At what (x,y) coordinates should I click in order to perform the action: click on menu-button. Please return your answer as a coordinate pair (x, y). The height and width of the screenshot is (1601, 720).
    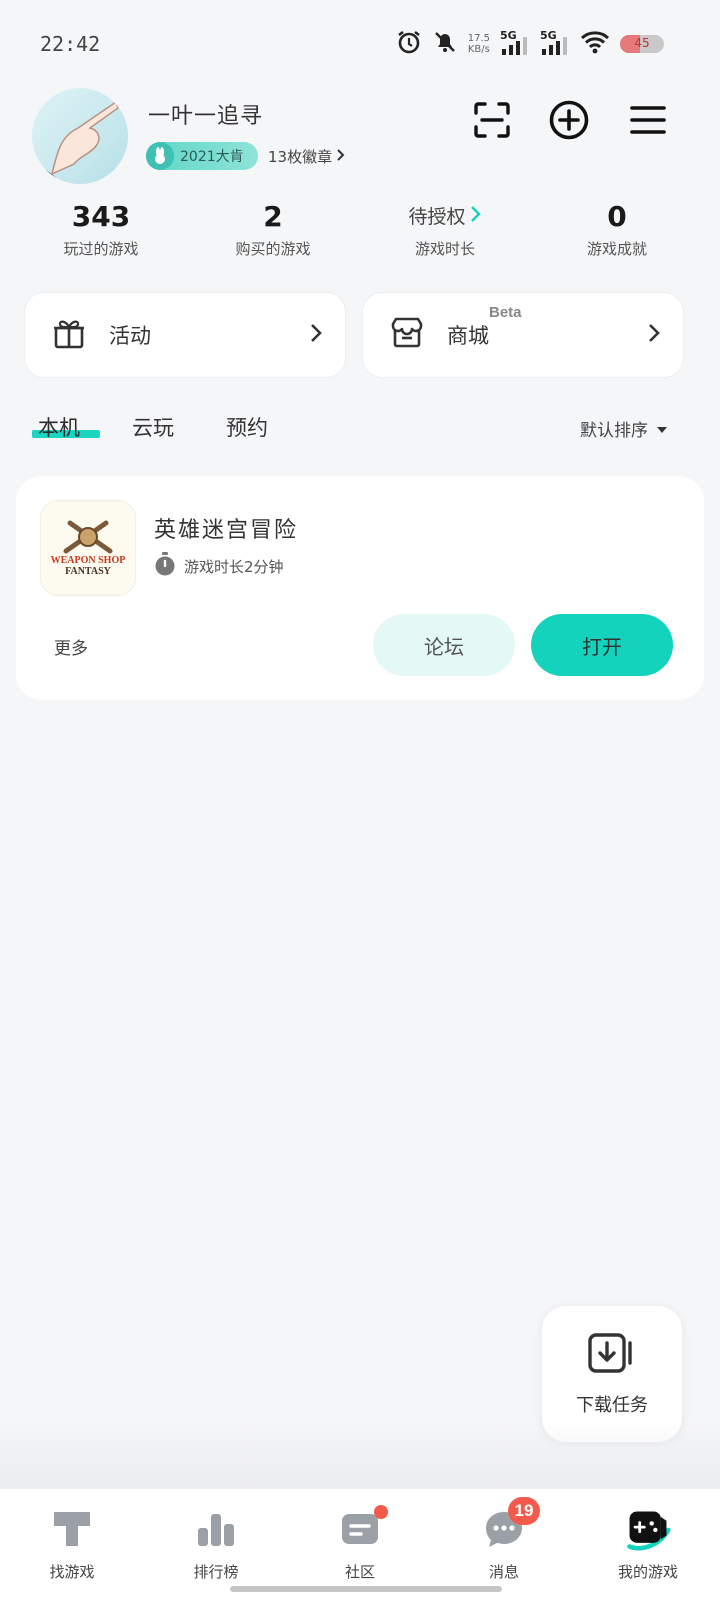
    Looking at the image, I should click on (648, 122).